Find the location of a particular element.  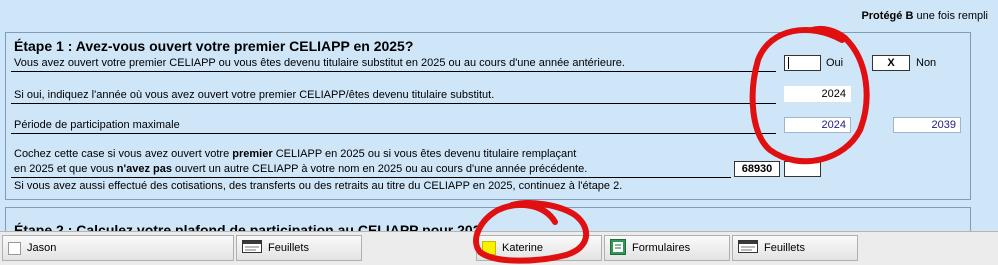

line-code: 68930 is located at coordinates (757, 169).